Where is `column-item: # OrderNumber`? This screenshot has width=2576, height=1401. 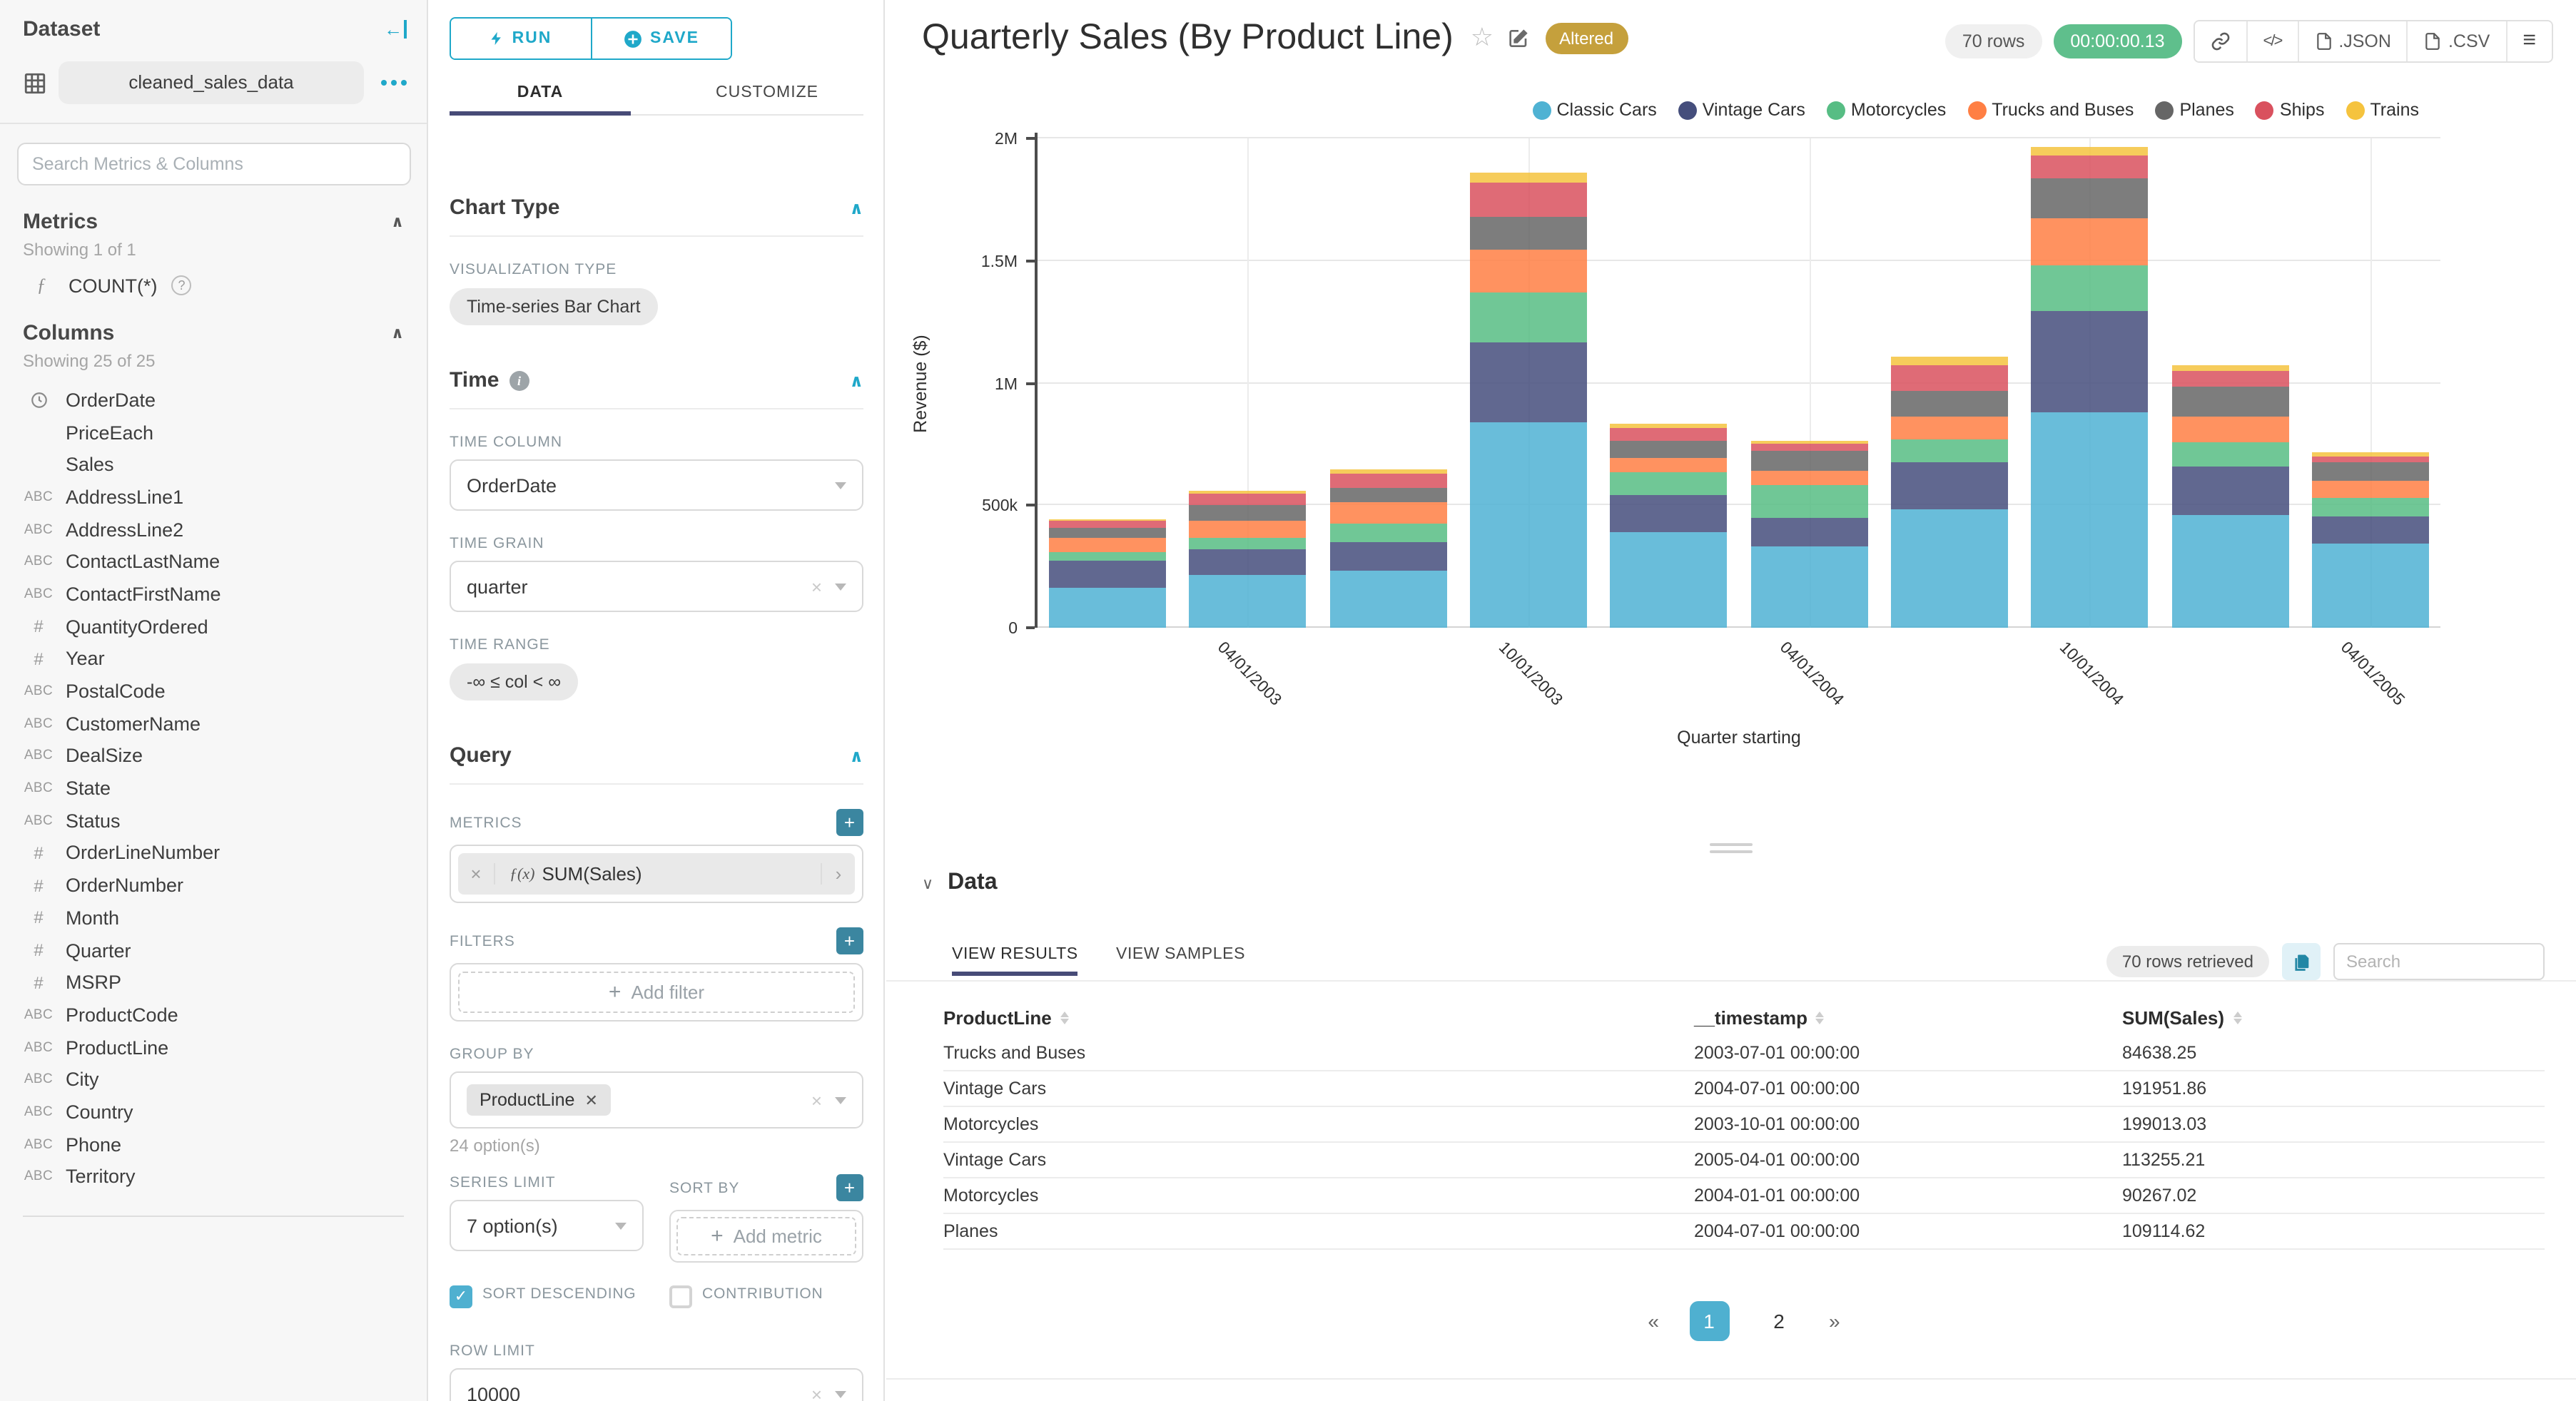
column-item: # OrderNumber is located at coordinates (213, 886).